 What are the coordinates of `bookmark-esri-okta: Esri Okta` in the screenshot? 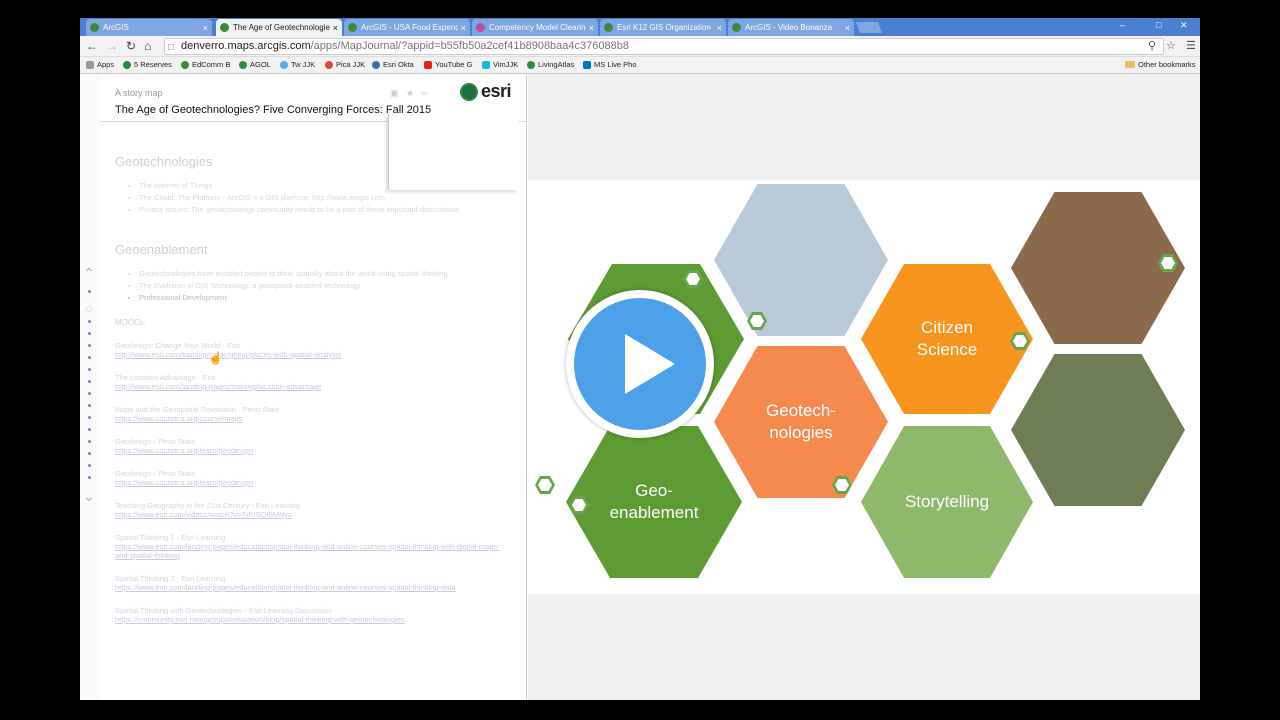 It's located at (393, 64).